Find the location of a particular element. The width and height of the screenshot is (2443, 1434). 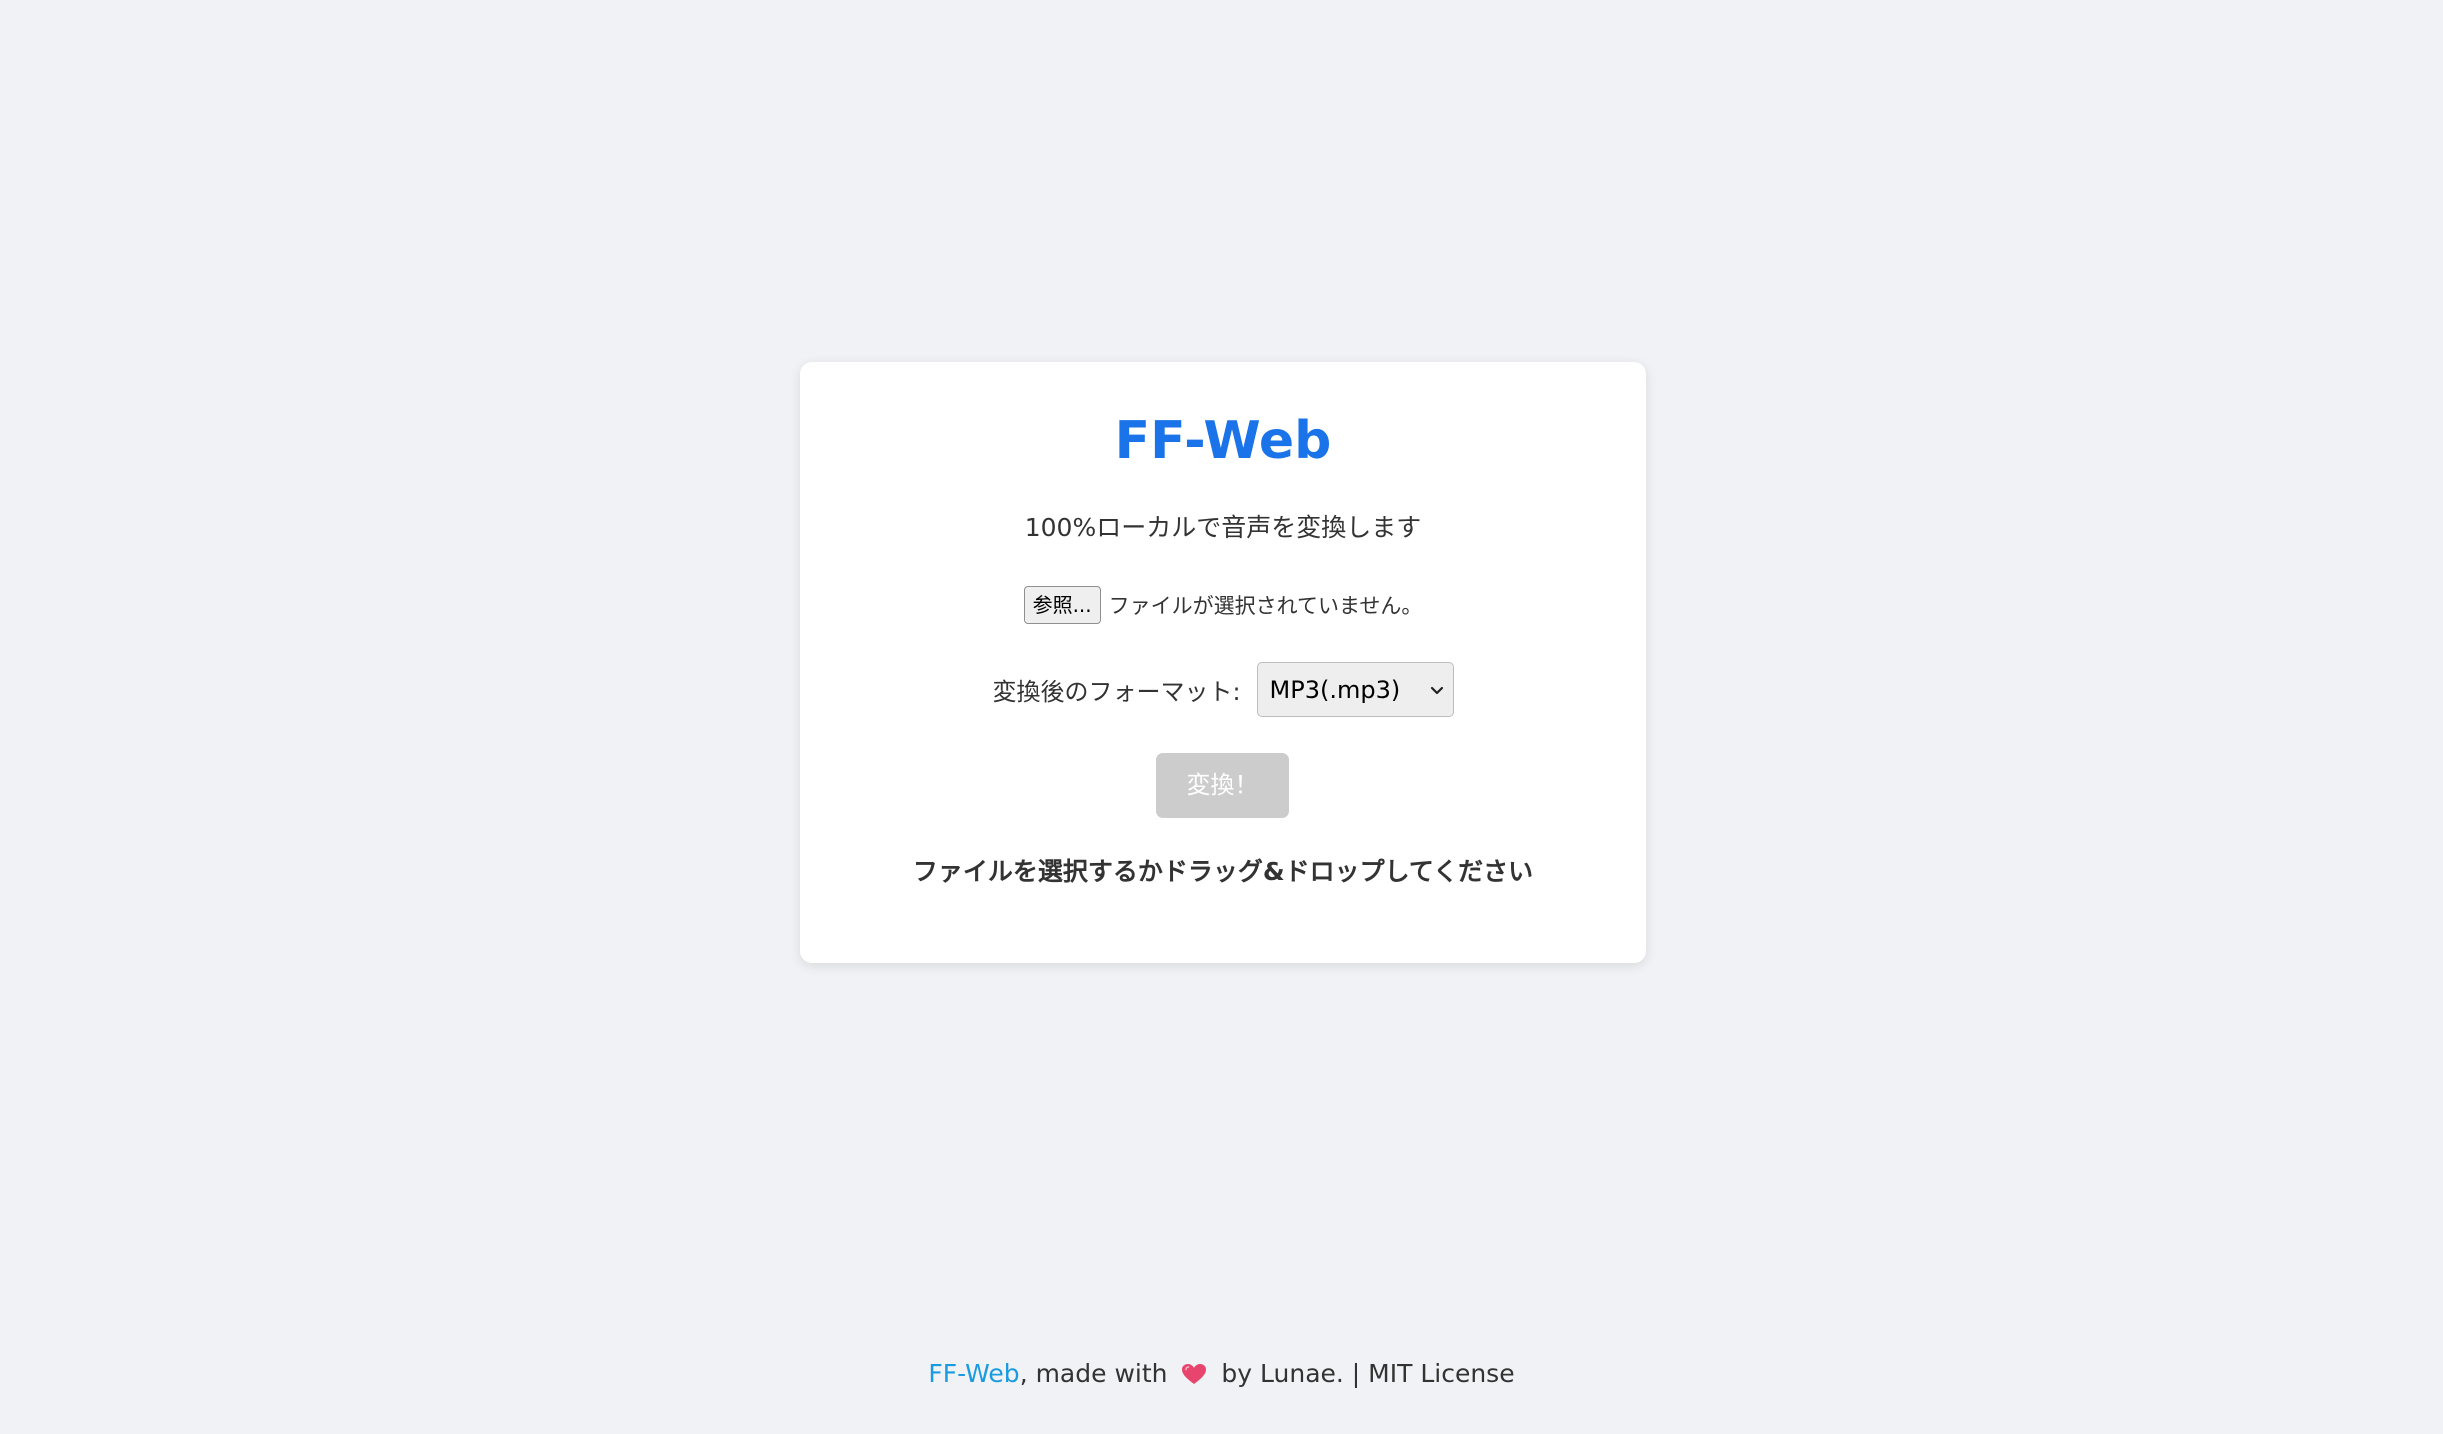

format-selected-value: MP3(.mp3) is located at coordinates (1335, 689).